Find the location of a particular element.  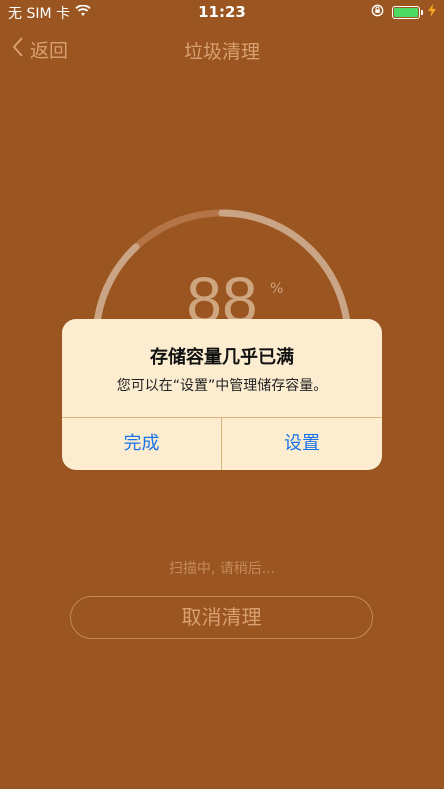

status-right is located at coordinates (403, 12).